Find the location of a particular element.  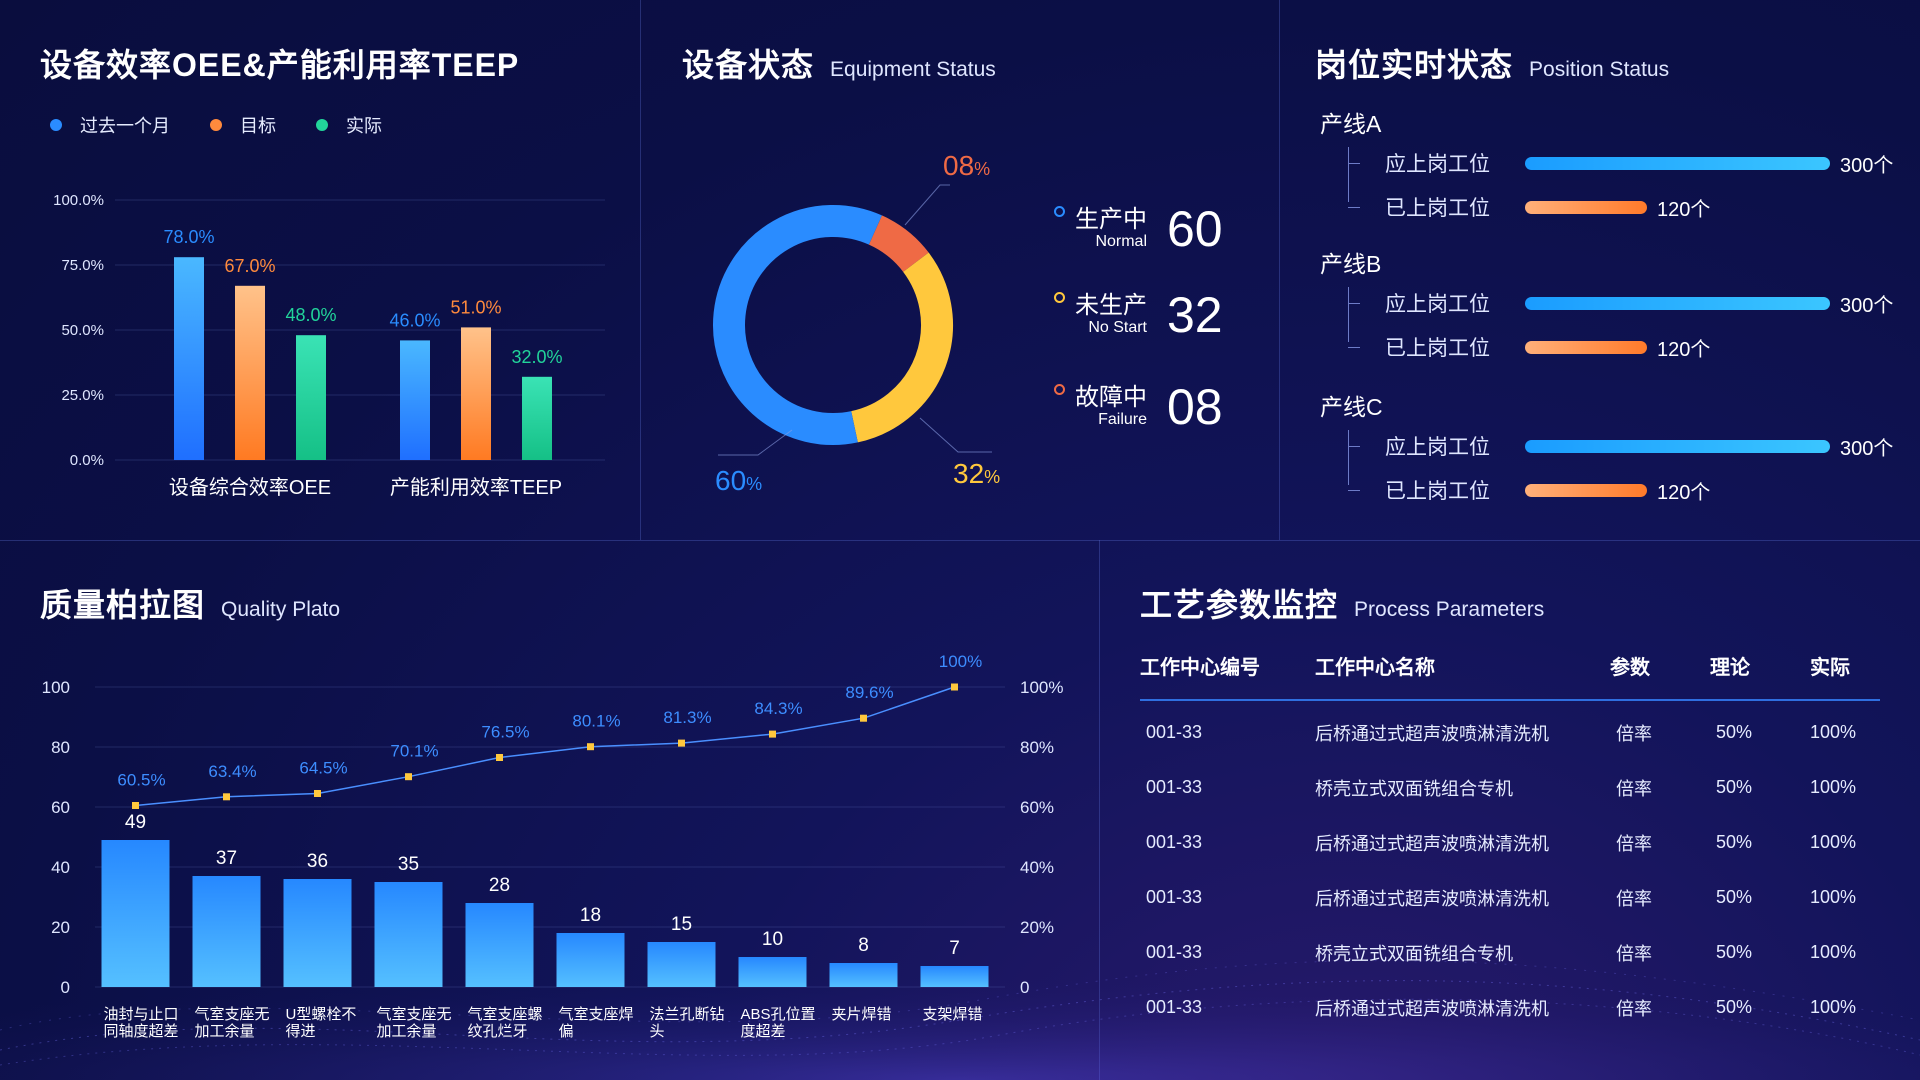

bar-label: 已上岗工位 is located at coordinates (1437, 491).